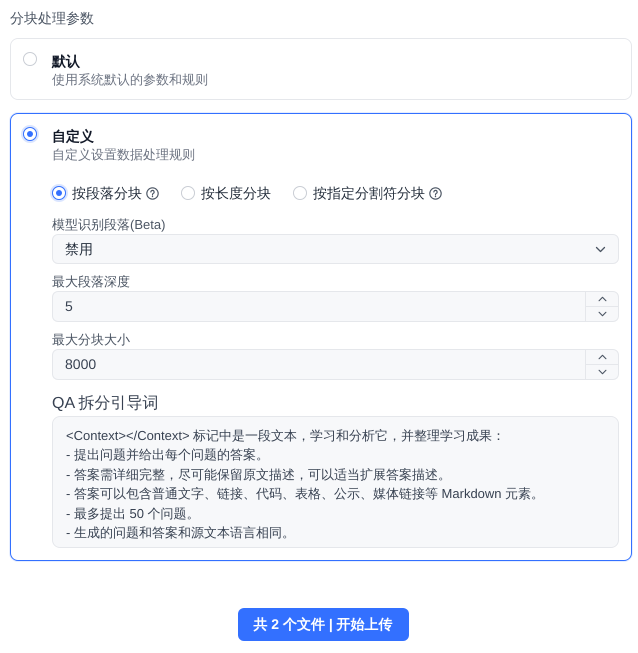 The height and width of the screenshot is (653, 638). What do you see at coordinates (123, 155) in the screenshot?
I see `option-description: 自定义设置数据处理规则` at bounding box center [123, 155].